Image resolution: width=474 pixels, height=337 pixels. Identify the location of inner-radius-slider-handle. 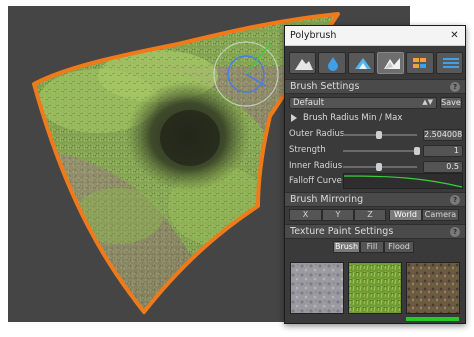
(378, 167).